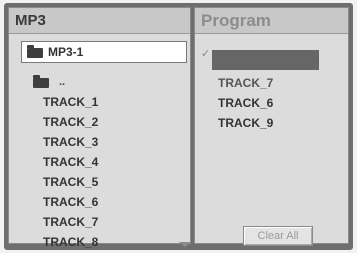 The image size is (357, 253). What do you see at coordinates (245, 123) in the screenshot?
I see `program-track-item: TRACK_9` at bounding box center [245, 123].